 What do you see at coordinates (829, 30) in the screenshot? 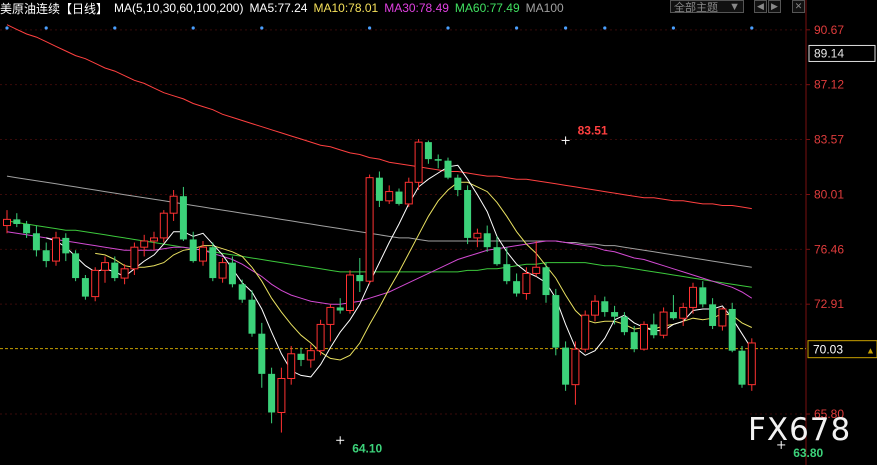
I see `price-tick-label: 90.67` at bounding box center [829, 30].